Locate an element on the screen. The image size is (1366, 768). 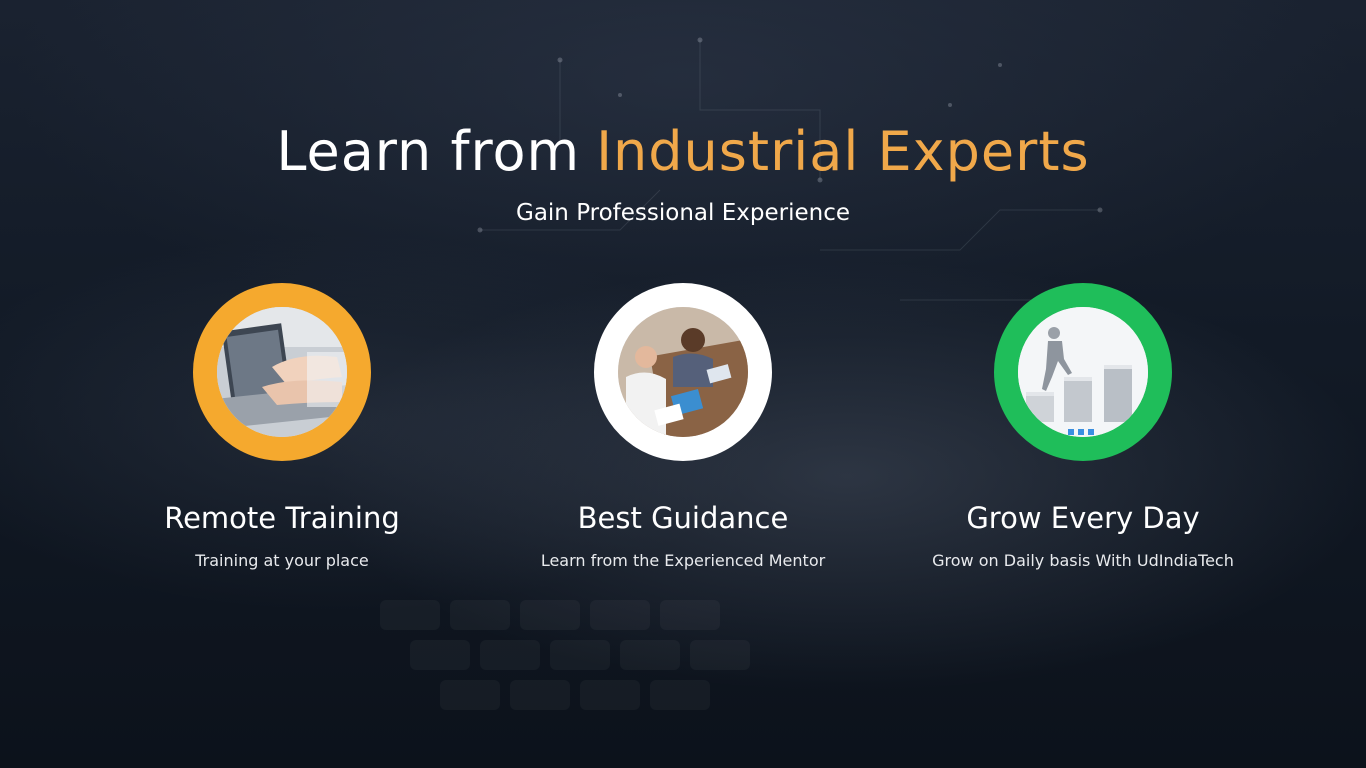
typing-laptop-photo is located at coordinates (282, 372).